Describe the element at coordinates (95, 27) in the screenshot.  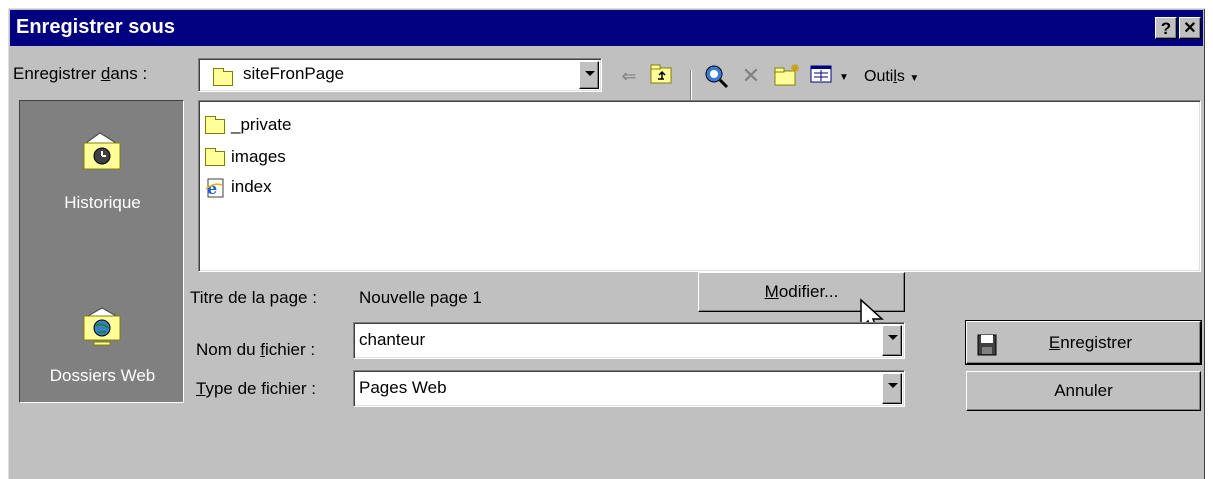
I see `dialog-title: Enregistrer sous` at that location.